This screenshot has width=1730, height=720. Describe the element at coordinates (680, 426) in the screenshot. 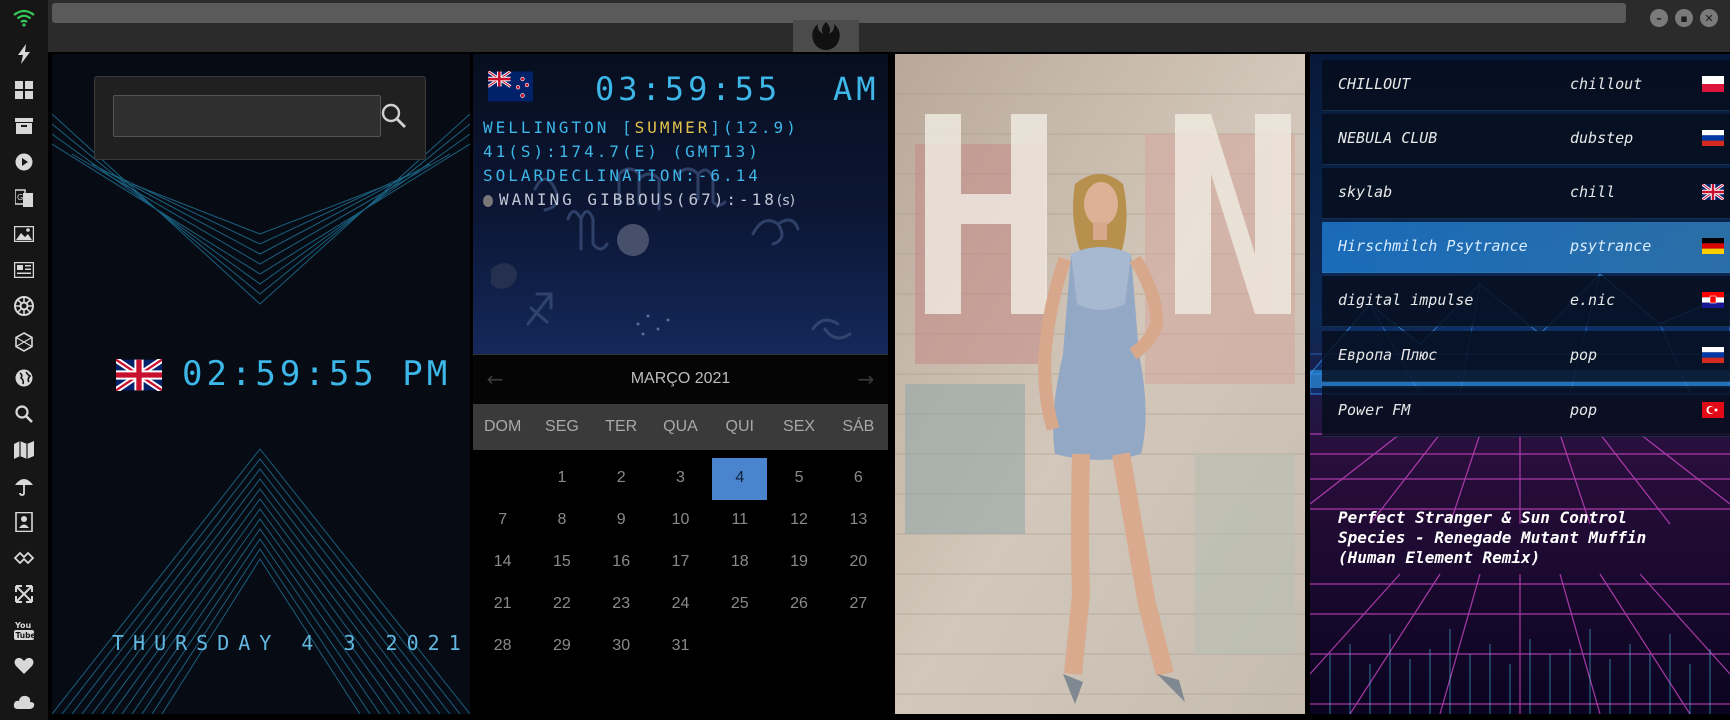

I see `weekday-label: QUA` at that location.